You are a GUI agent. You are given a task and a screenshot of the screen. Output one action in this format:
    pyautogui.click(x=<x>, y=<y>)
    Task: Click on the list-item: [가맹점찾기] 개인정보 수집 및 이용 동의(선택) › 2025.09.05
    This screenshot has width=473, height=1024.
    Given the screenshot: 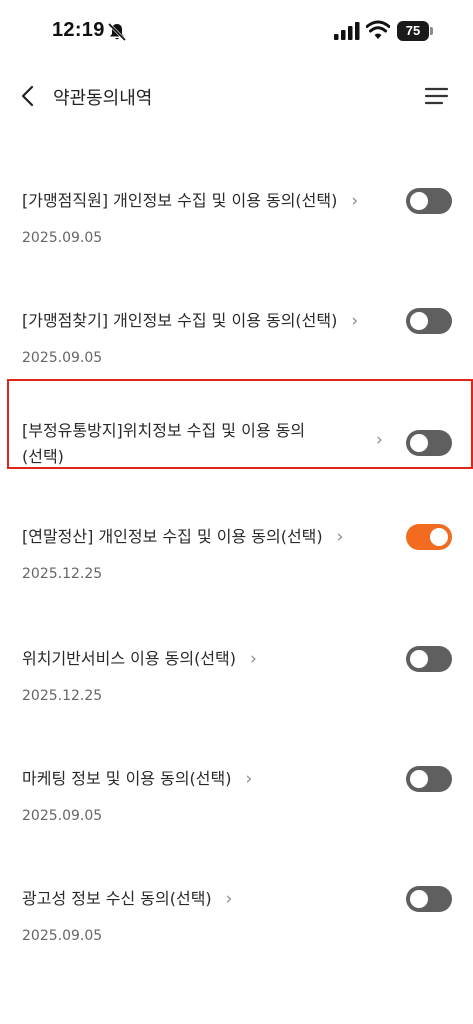 What is the action you would take?
    pyautogui.click(x=236, y=343)
    